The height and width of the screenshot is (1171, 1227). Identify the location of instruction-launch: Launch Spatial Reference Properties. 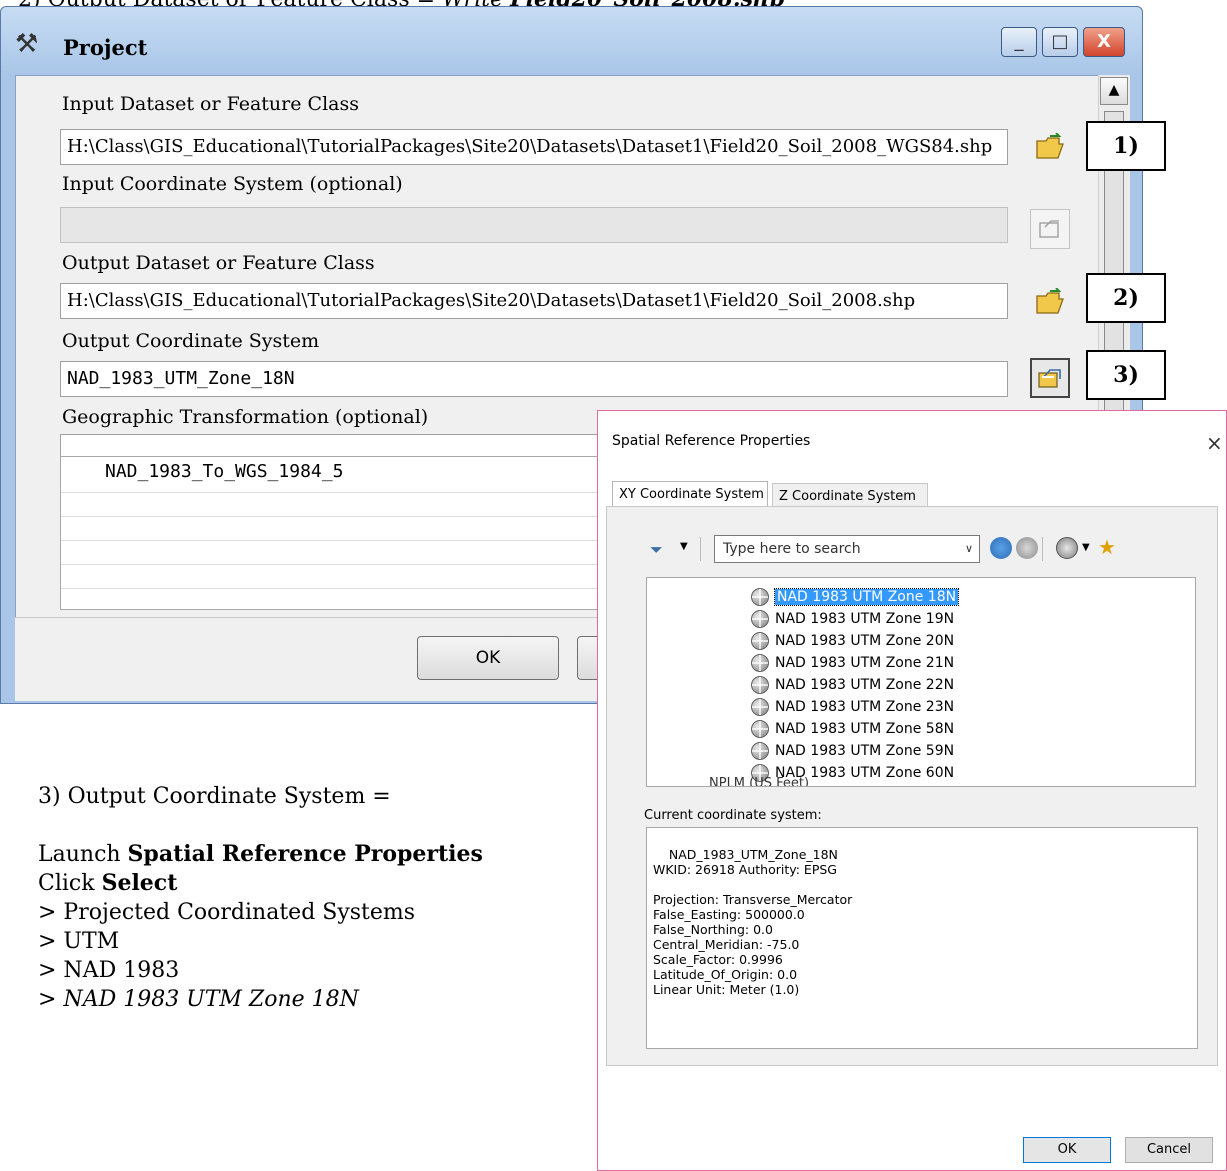
(260, 854).